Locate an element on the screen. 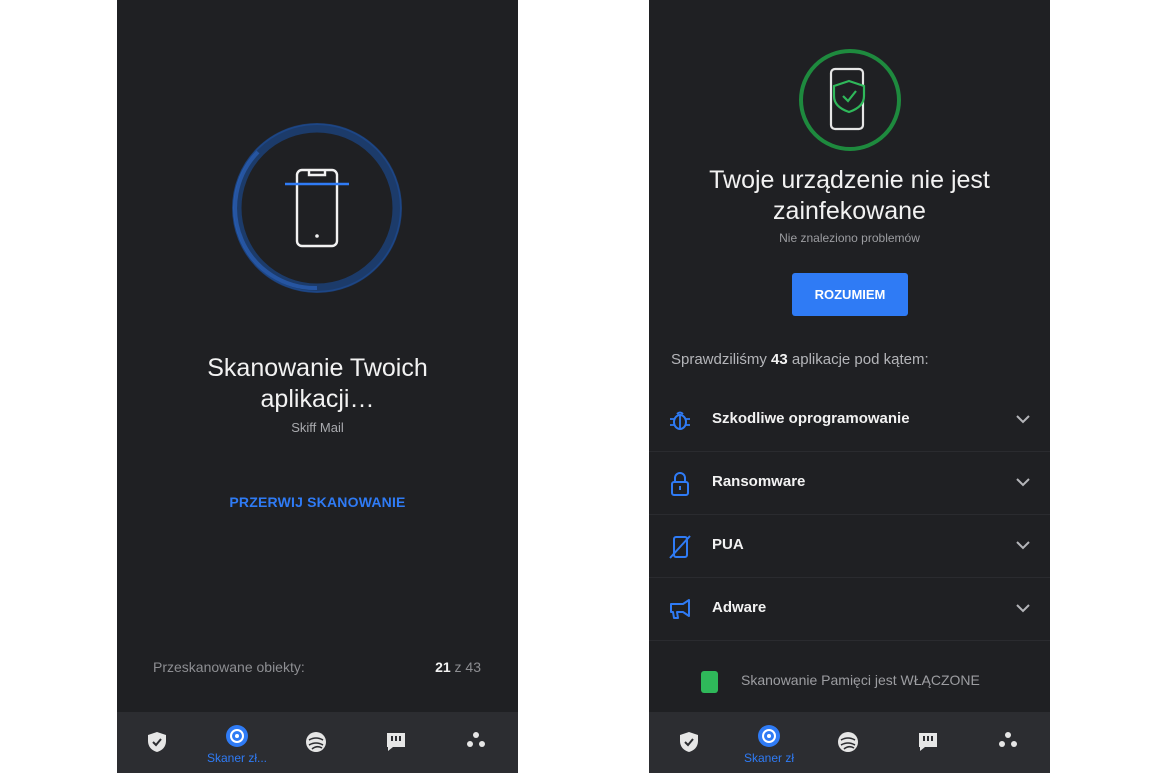 This screenshot has height=773, width=1160. phone-scan-icon is located at coordinates (317, 208).